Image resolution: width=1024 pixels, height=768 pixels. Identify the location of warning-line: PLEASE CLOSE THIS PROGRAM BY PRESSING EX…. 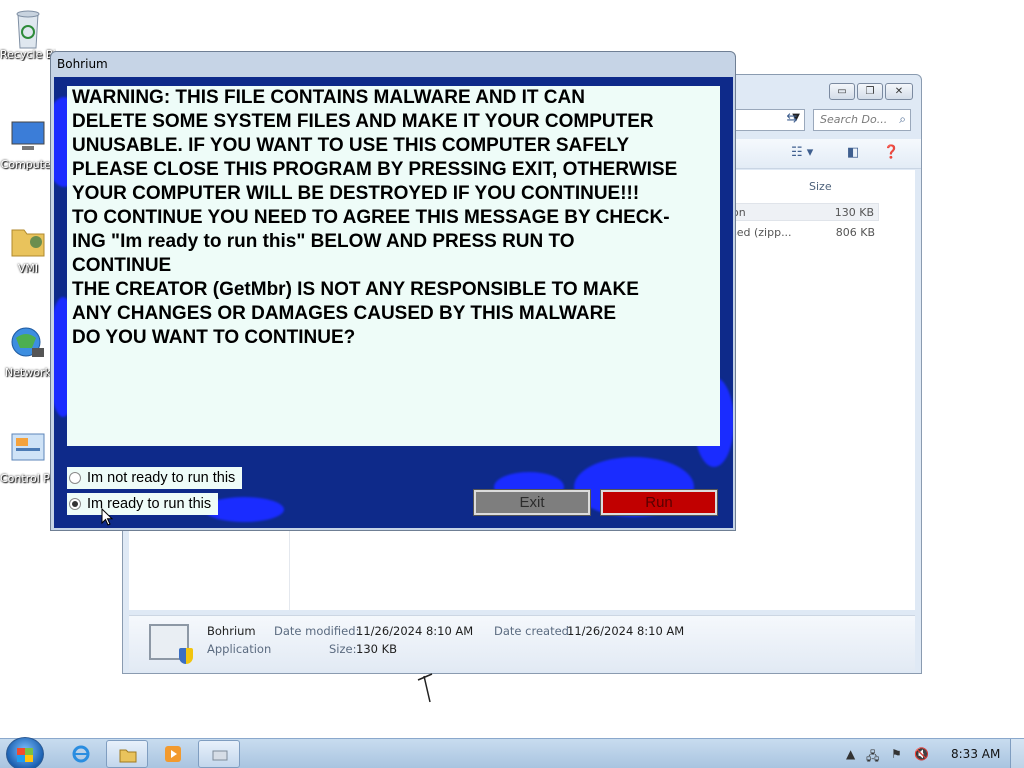
(375, 169).